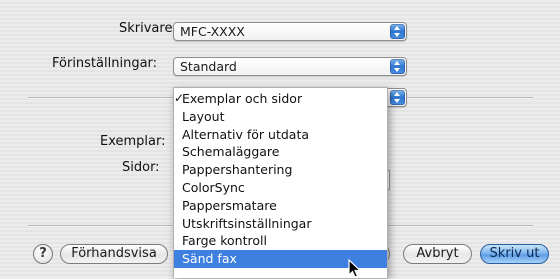 Image resolution: width=560 pixels, height=279 pixels. I want to click on menu-item-output-options: Alternativ för utdata, so click(280, 135).